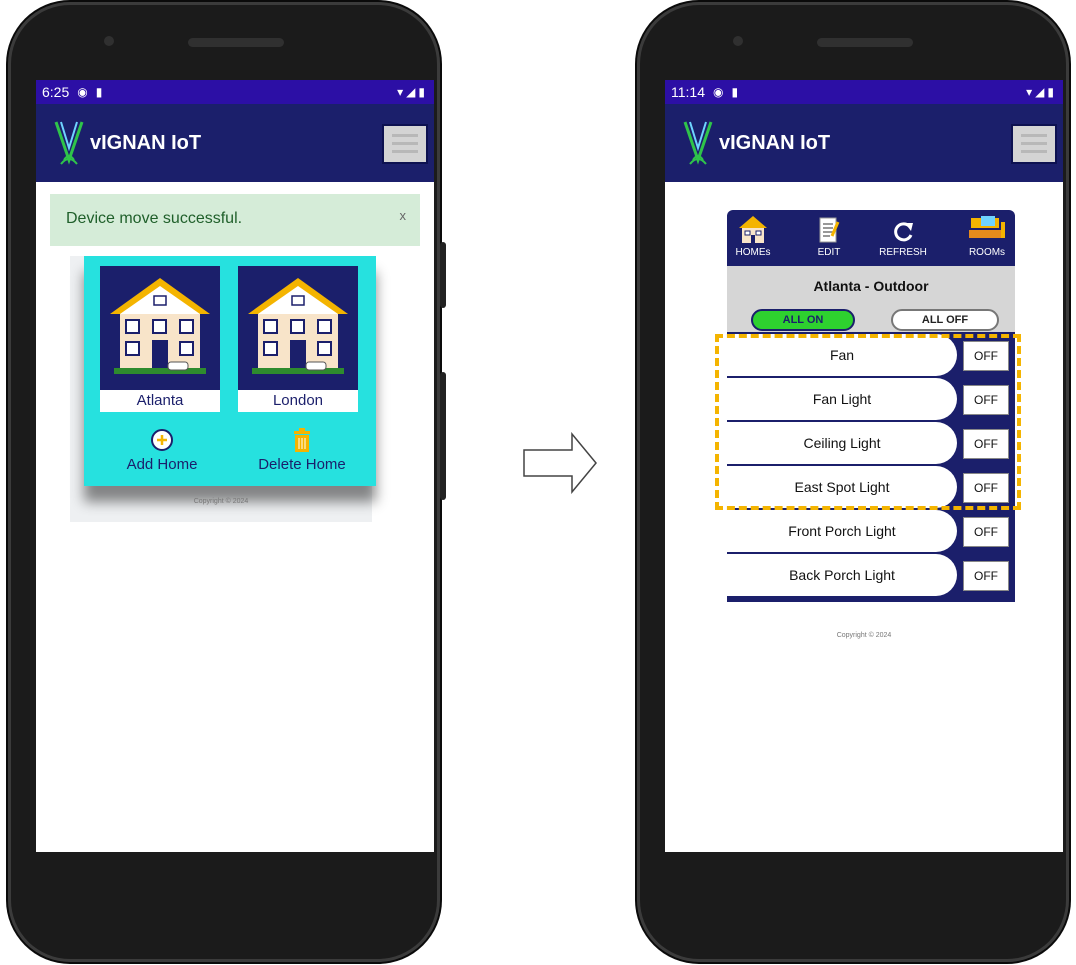 The image size is (1076, 965). What do you see at coordinates (560, 463) in the screenshot?
I see `transition-arrow-icon` at bounding box center [560, 463].